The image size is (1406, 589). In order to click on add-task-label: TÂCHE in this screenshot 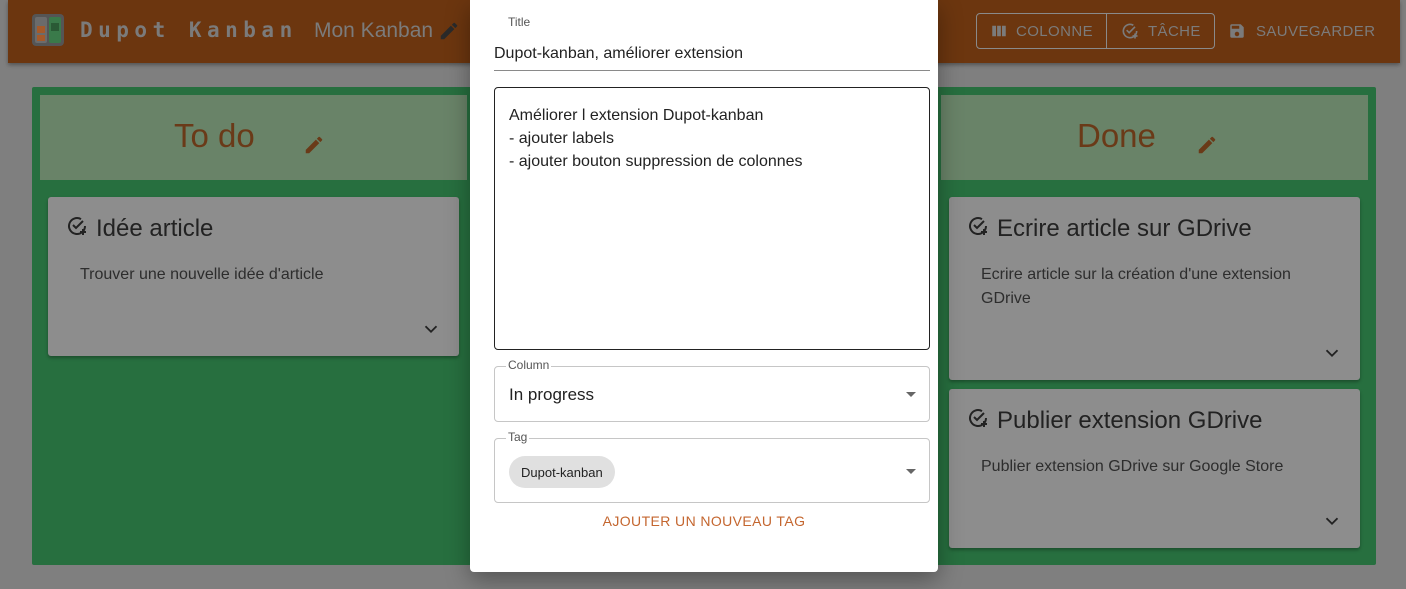, I will do `click(1174, 31)`.